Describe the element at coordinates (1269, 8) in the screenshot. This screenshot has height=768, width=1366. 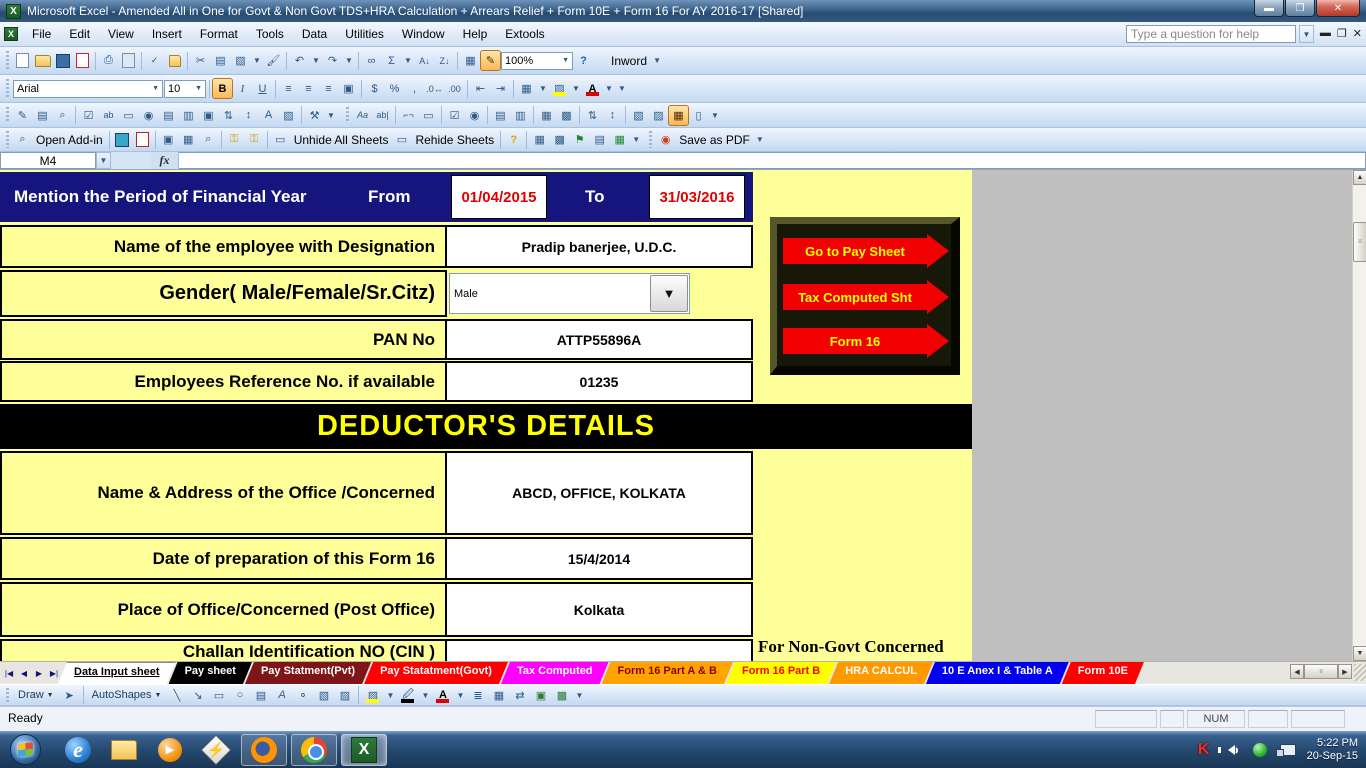
I see `minimize-button: ▬` at that location.